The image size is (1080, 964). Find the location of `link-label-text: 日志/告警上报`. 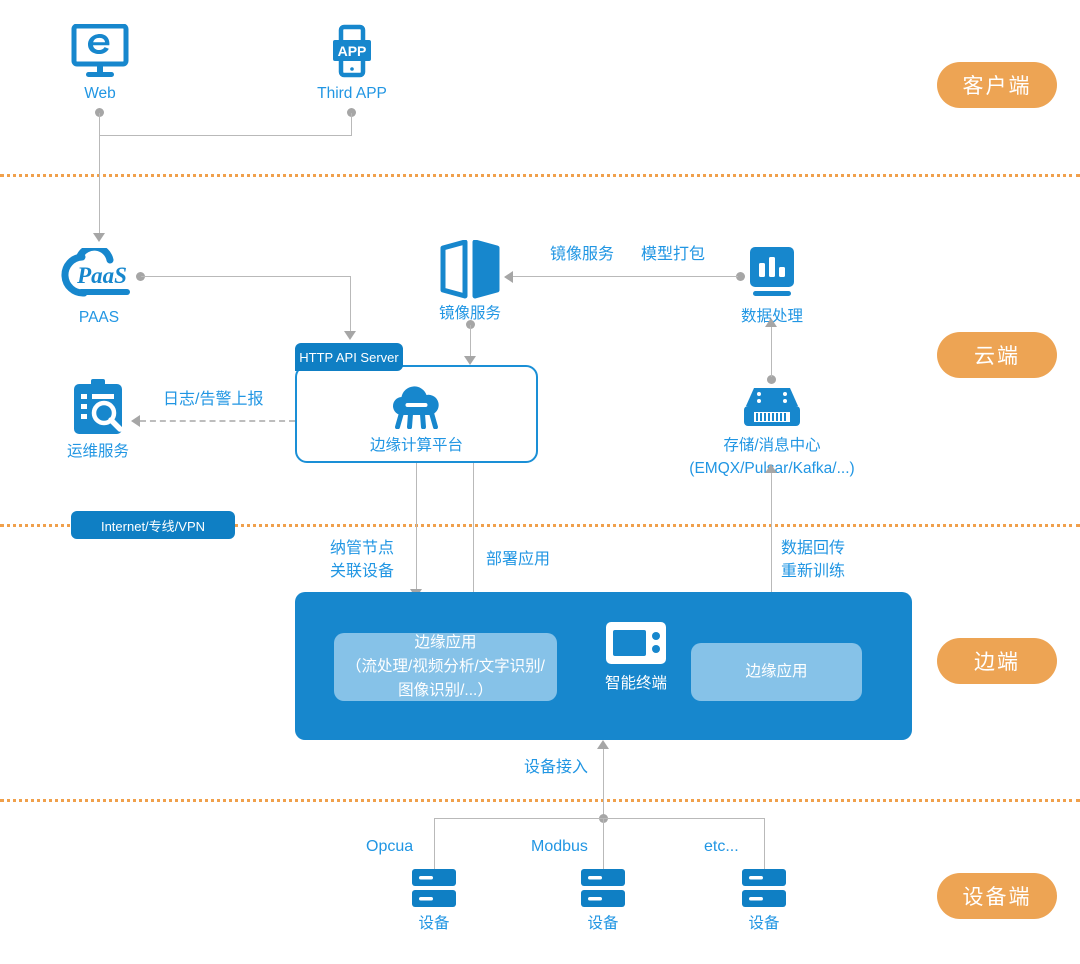

link-label-text: 日志/告警上报 is located at coordinates (213, 399).